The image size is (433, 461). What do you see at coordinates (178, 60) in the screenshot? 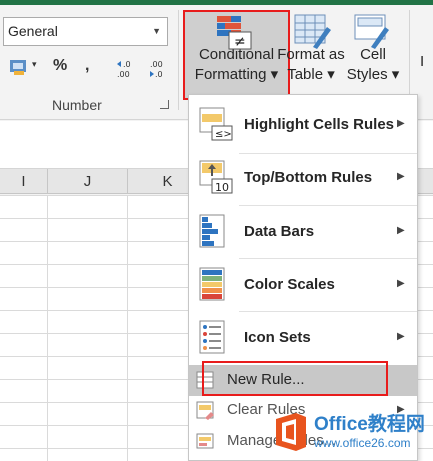
I see `group-separator` at bounding box center [178, 60].